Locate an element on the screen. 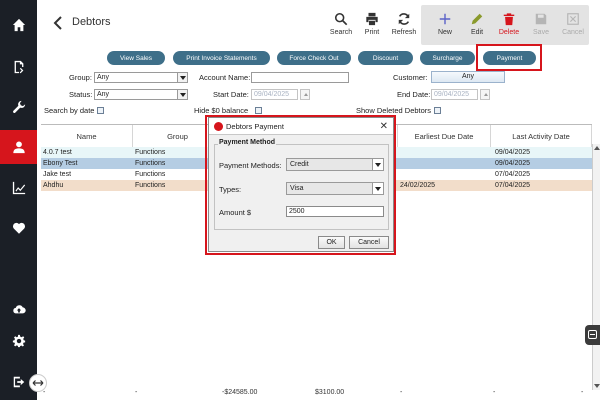  sidebar-tools is located at coordinates (18, 107).